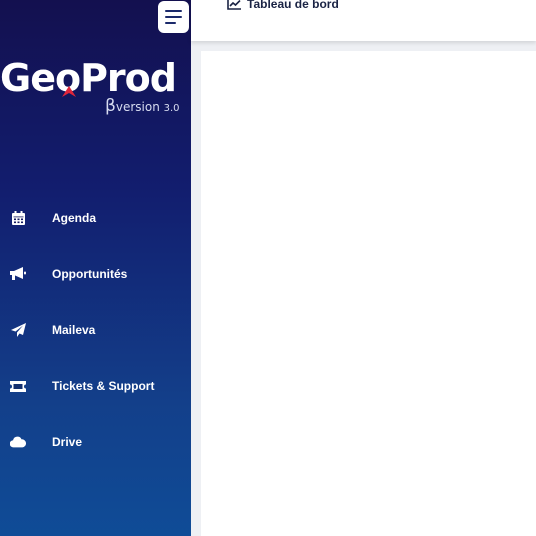 The image size is (536, 536). What do you see at coordinates (18, 386) in the screenshot?
I see `ticket-icon` at bounding box center [18, 386].